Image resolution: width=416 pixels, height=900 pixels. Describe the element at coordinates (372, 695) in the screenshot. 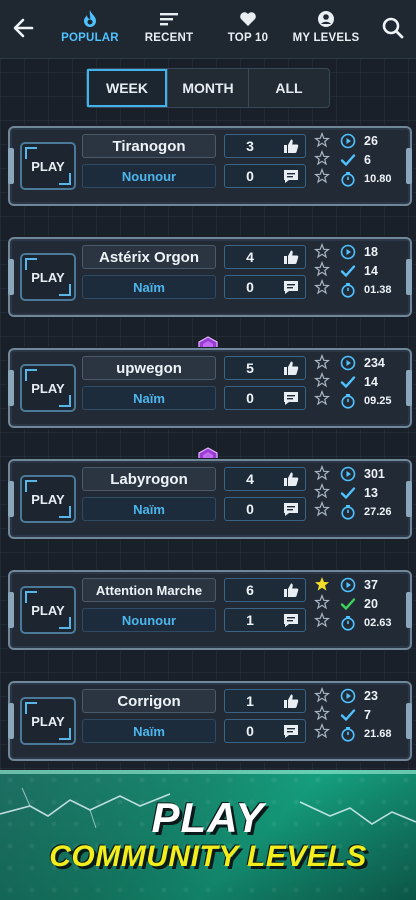

I see `plays-metric: 23` at that location.